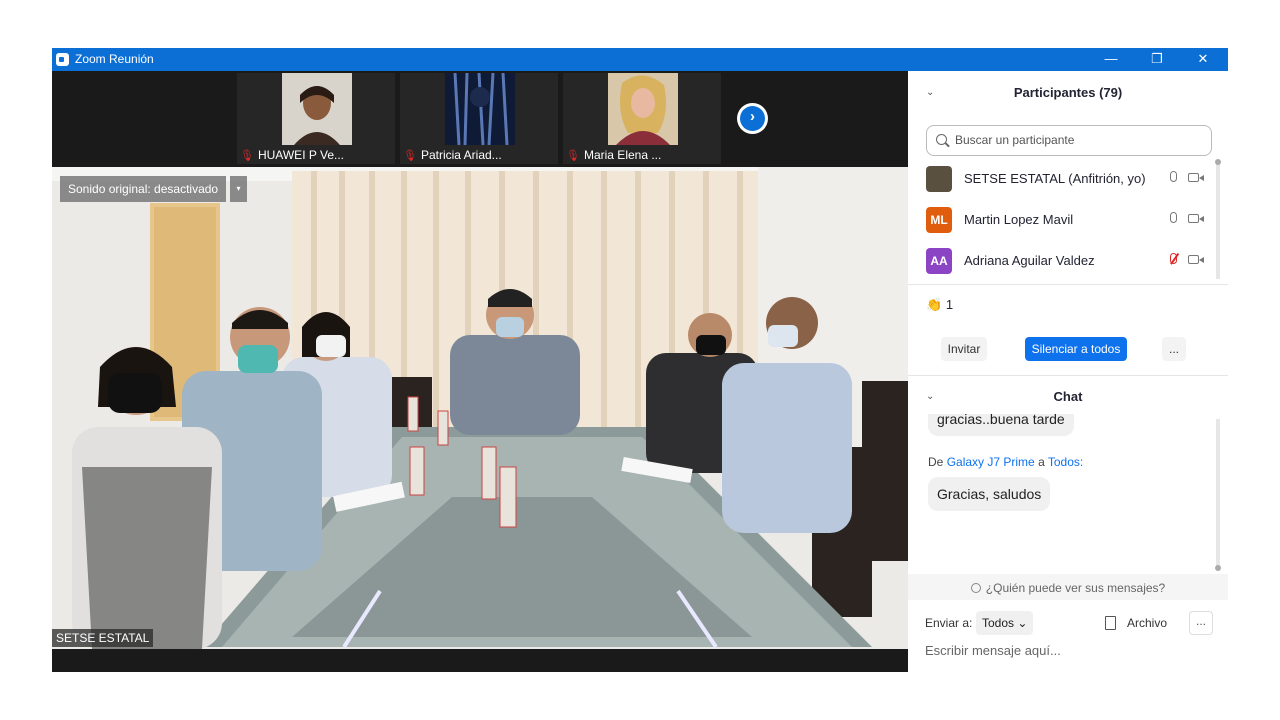 This screenshot has width=1280, height=720. What do you see at coordinates (939, 220) in the screenshot?
I see `avatar: ML` at bounding box center [939, 220].